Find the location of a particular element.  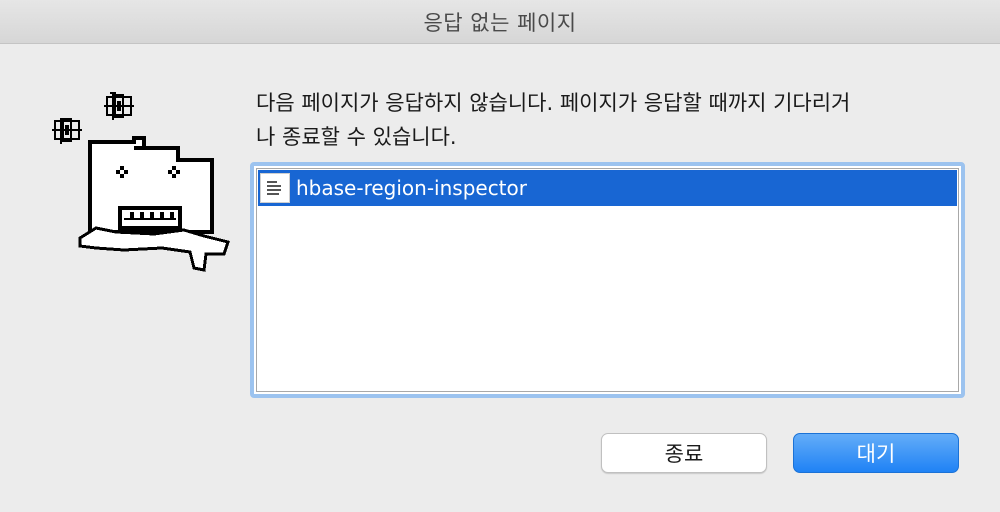

page-icon is located at coordinates (275, 188).